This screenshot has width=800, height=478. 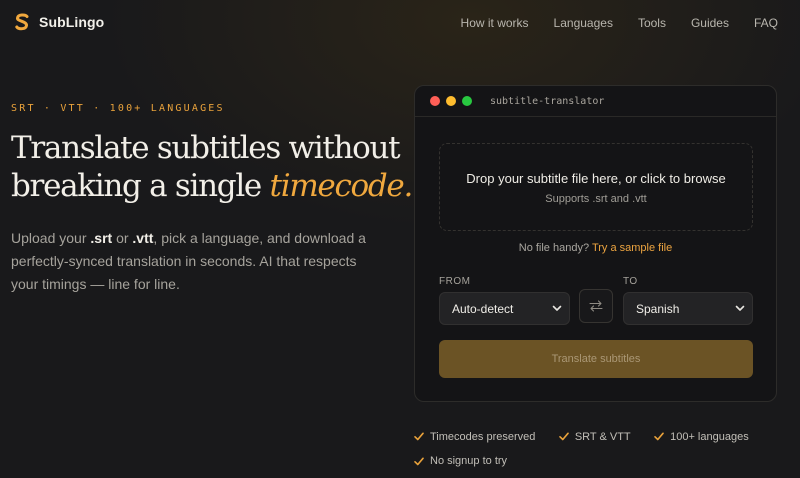 I want to click on nav-faq: FAQ, so click(x=766, y=23).